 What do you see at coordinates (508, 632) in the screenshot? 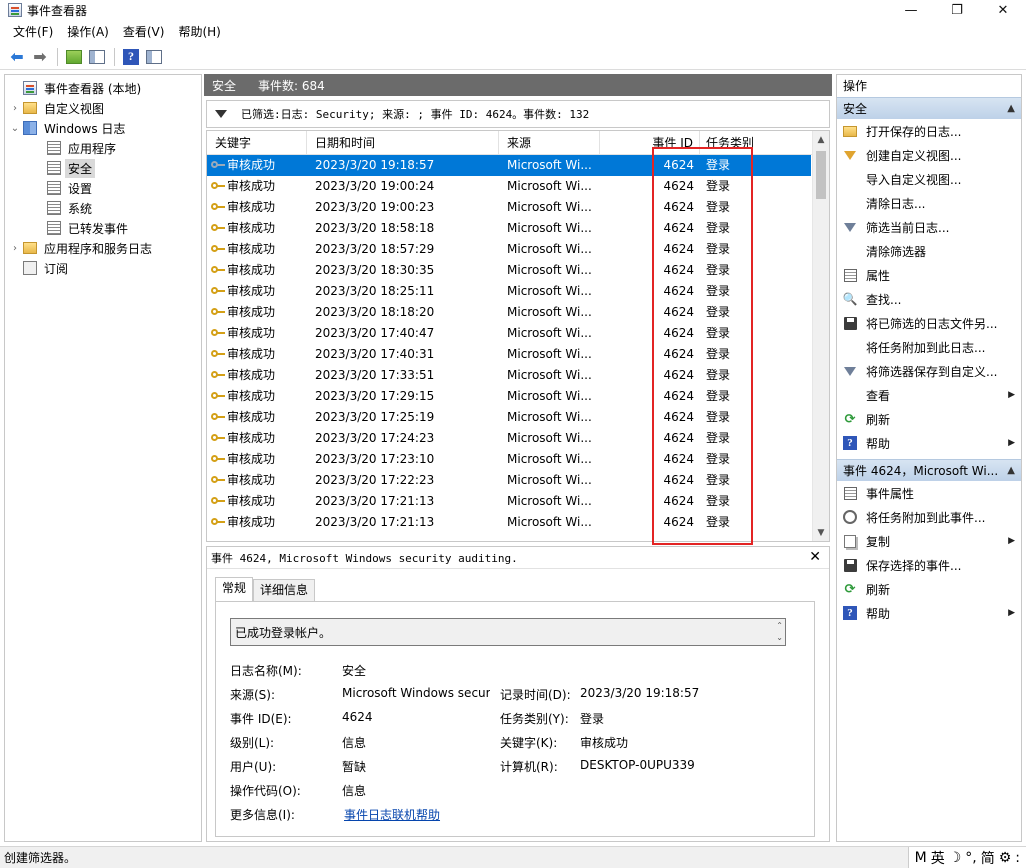
I see `event-description: 已成功登录帐户。 ⌃ ⌄` at bounding box center [508, 632].